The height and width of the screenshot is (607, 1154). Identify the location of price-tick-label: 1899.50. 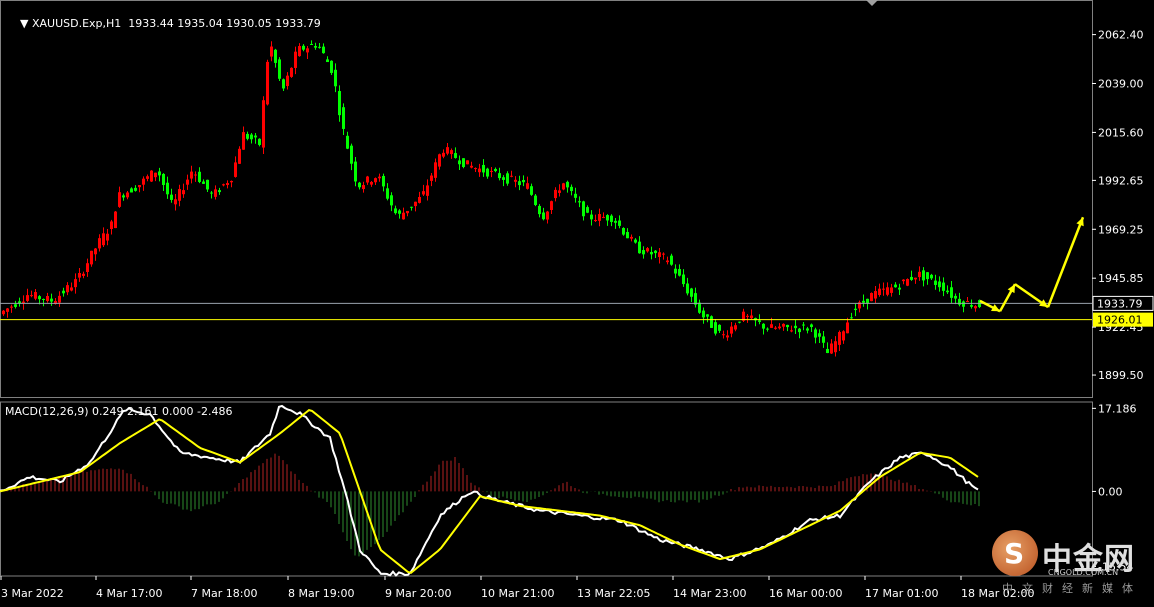
(1121, 375).